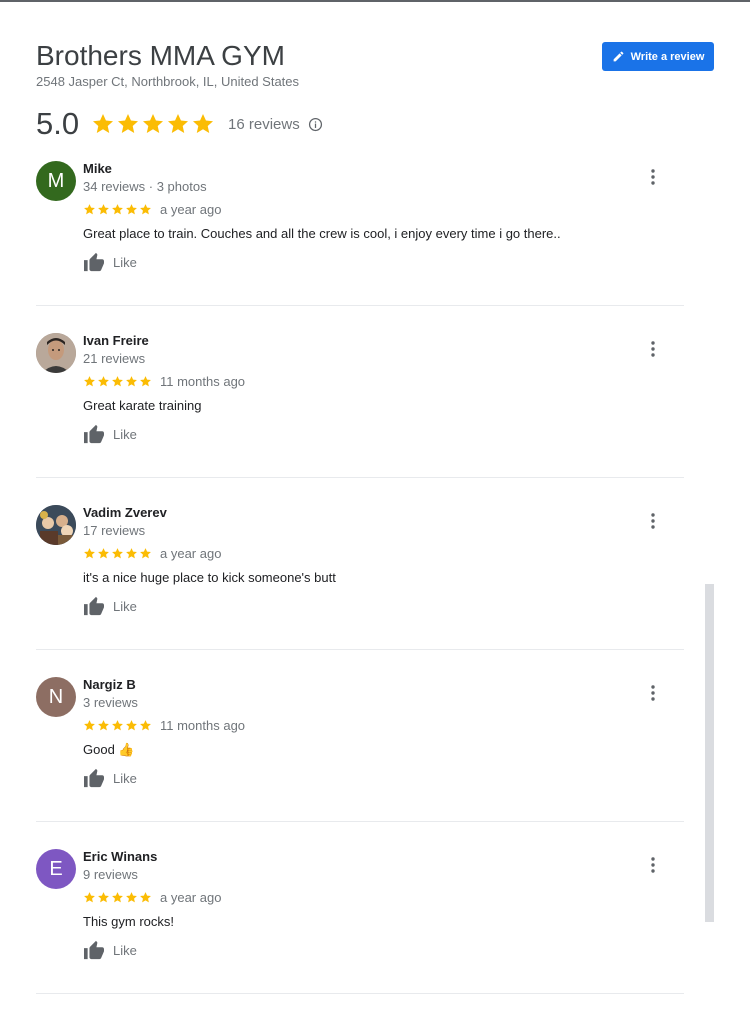 Image resolution: width=750 pixels, height=1035 pixels. What do you see at coordinates (667, 56) in the screenshot?
I see `write-review-label: Write a review` at bounding box center [667, 56].